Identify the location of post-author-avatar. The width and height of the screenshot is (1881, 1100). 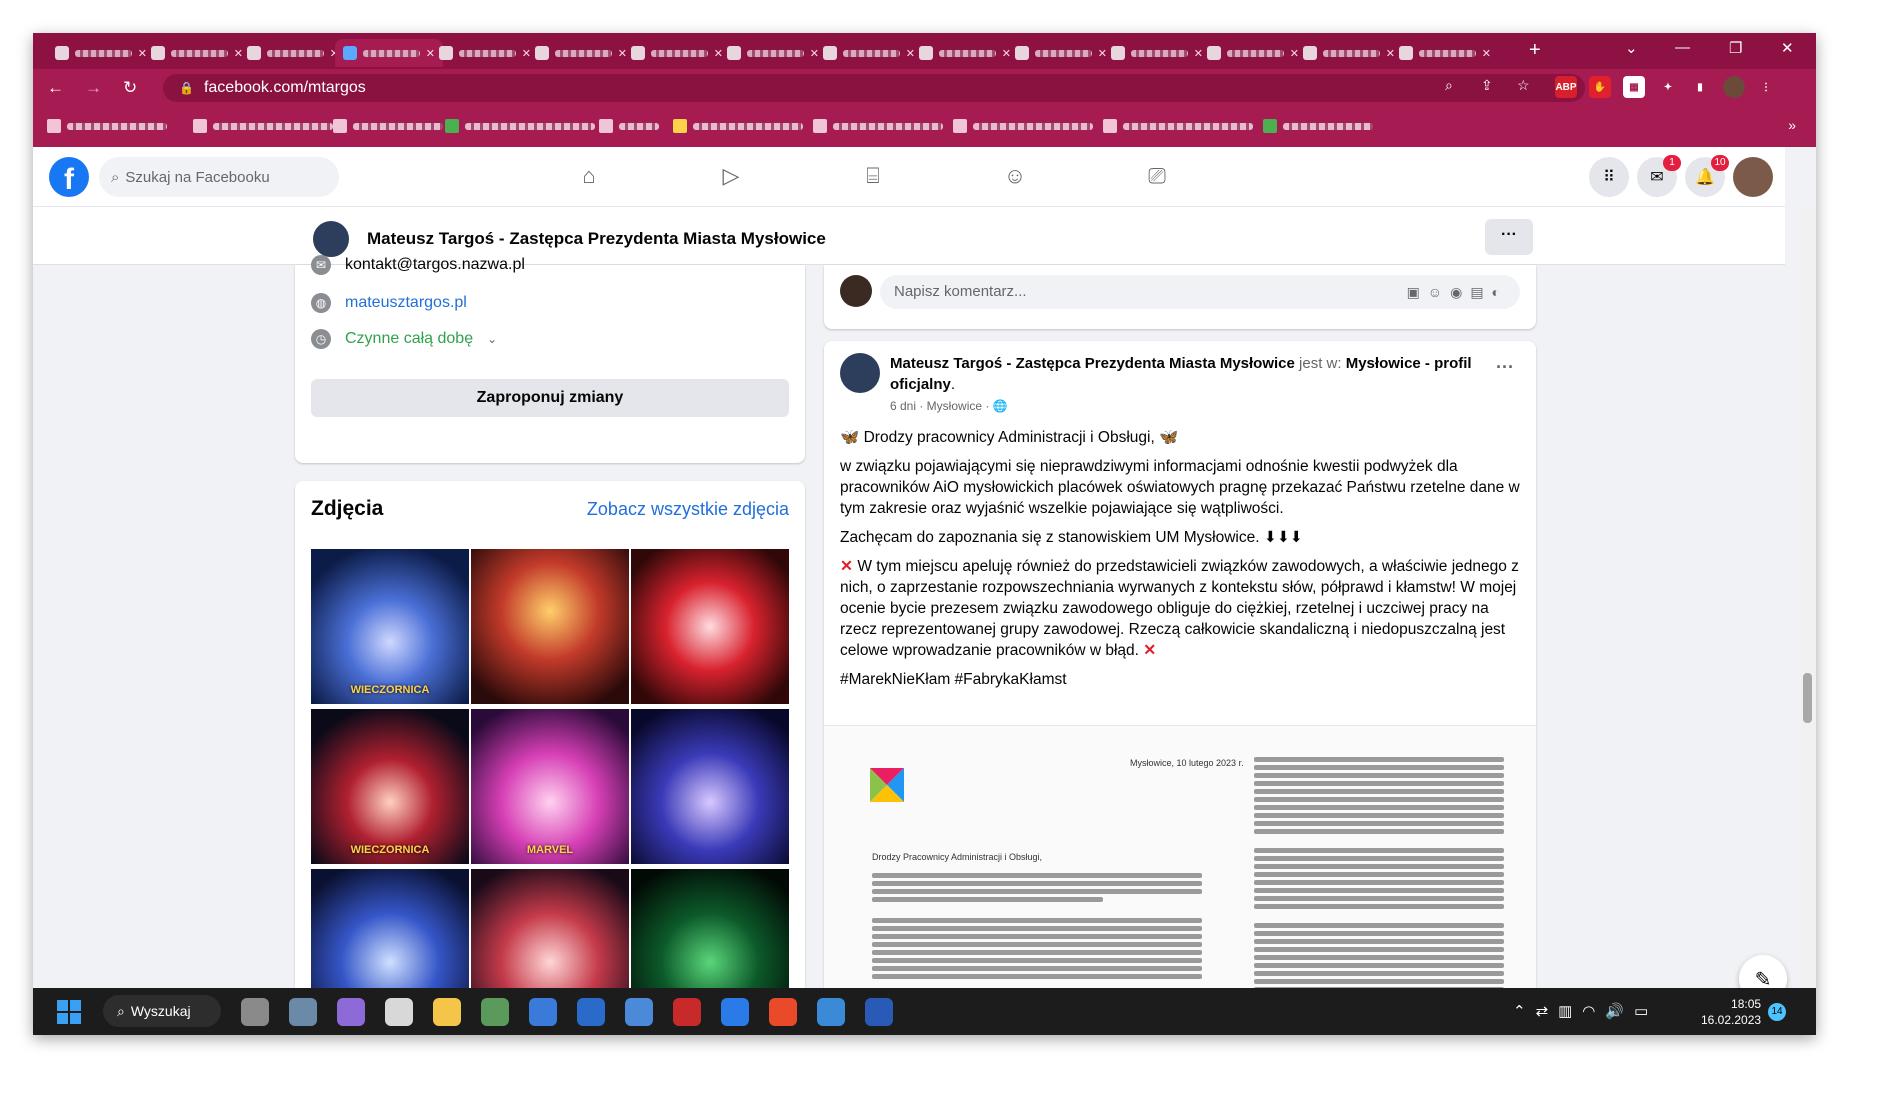
(860, 373).